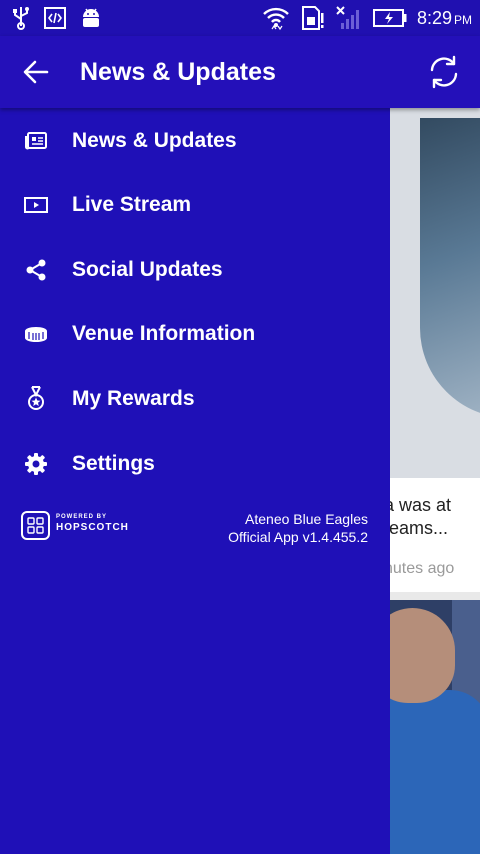 This screenshot has height=854, width=480. Describe the element at coordinates (21, 18) in the screenshot. I see `usb-icon` at that location.